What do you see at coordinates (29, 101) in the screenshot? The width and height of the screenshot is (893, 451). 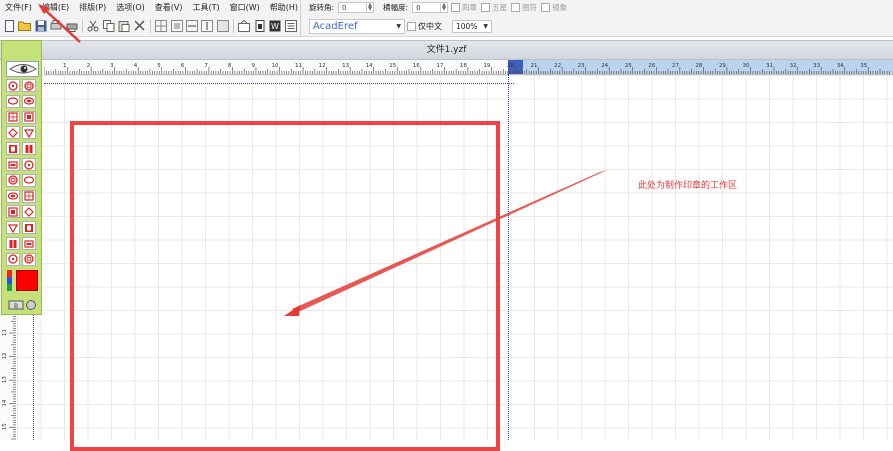 I see `circle-ring-icon` at bounding box center [29, 101].